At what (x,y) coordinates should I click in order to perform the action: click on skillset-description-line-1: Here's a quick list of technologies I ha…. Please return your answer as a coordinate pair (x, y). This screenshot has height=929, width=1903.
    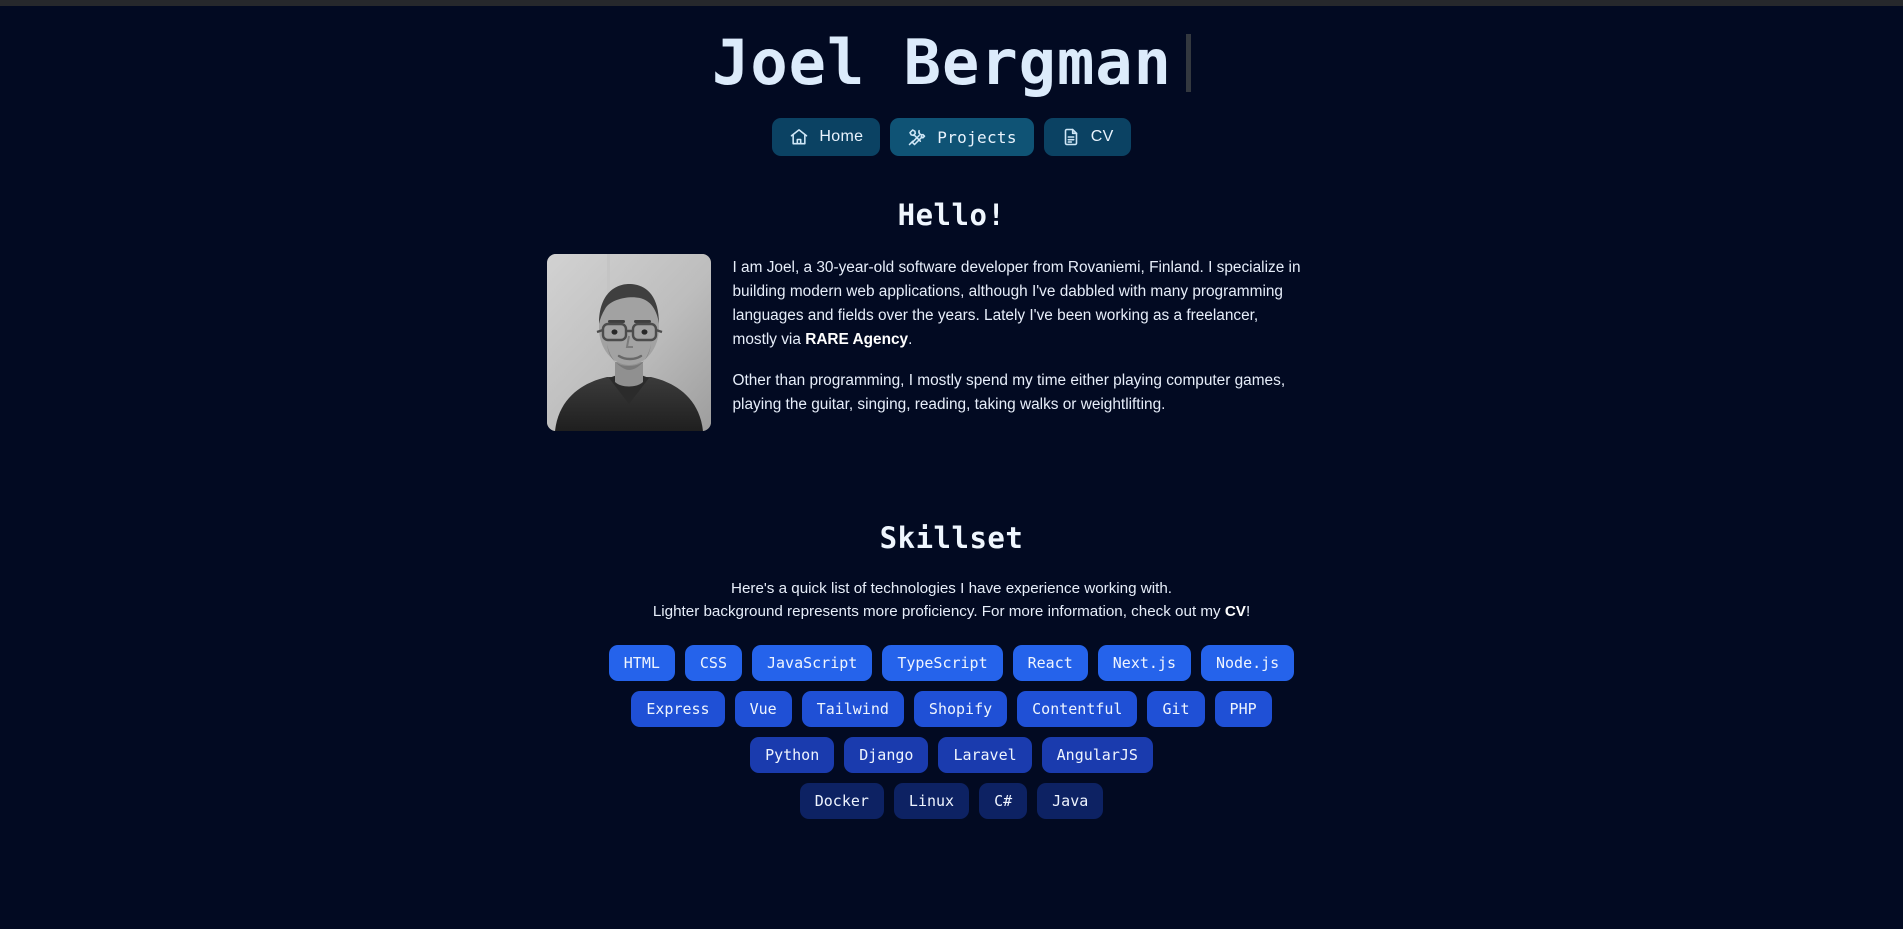
    Looking at the image, I should click on (951, 588).